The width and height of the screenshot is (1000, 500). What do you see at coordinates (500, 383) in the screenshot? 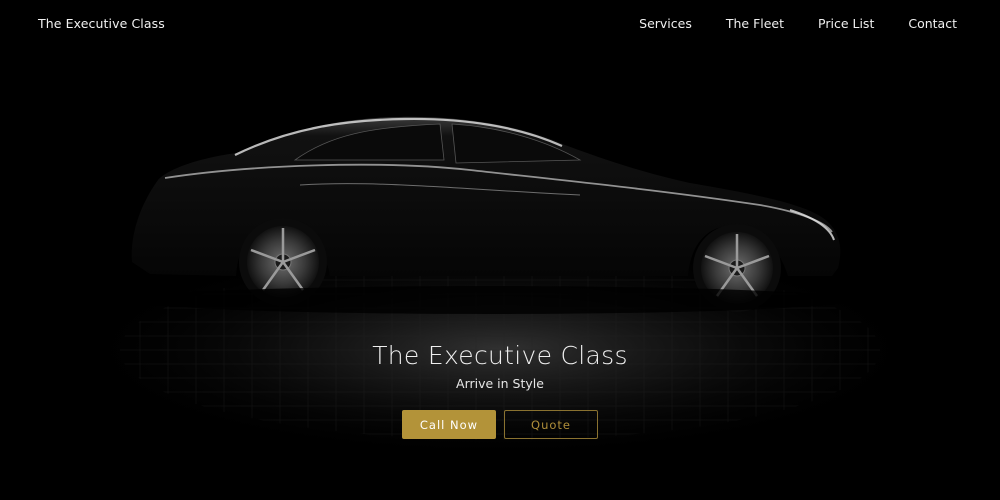
I see `hero-subtitle: Arrive in Style` at bounding box center [500, 383].